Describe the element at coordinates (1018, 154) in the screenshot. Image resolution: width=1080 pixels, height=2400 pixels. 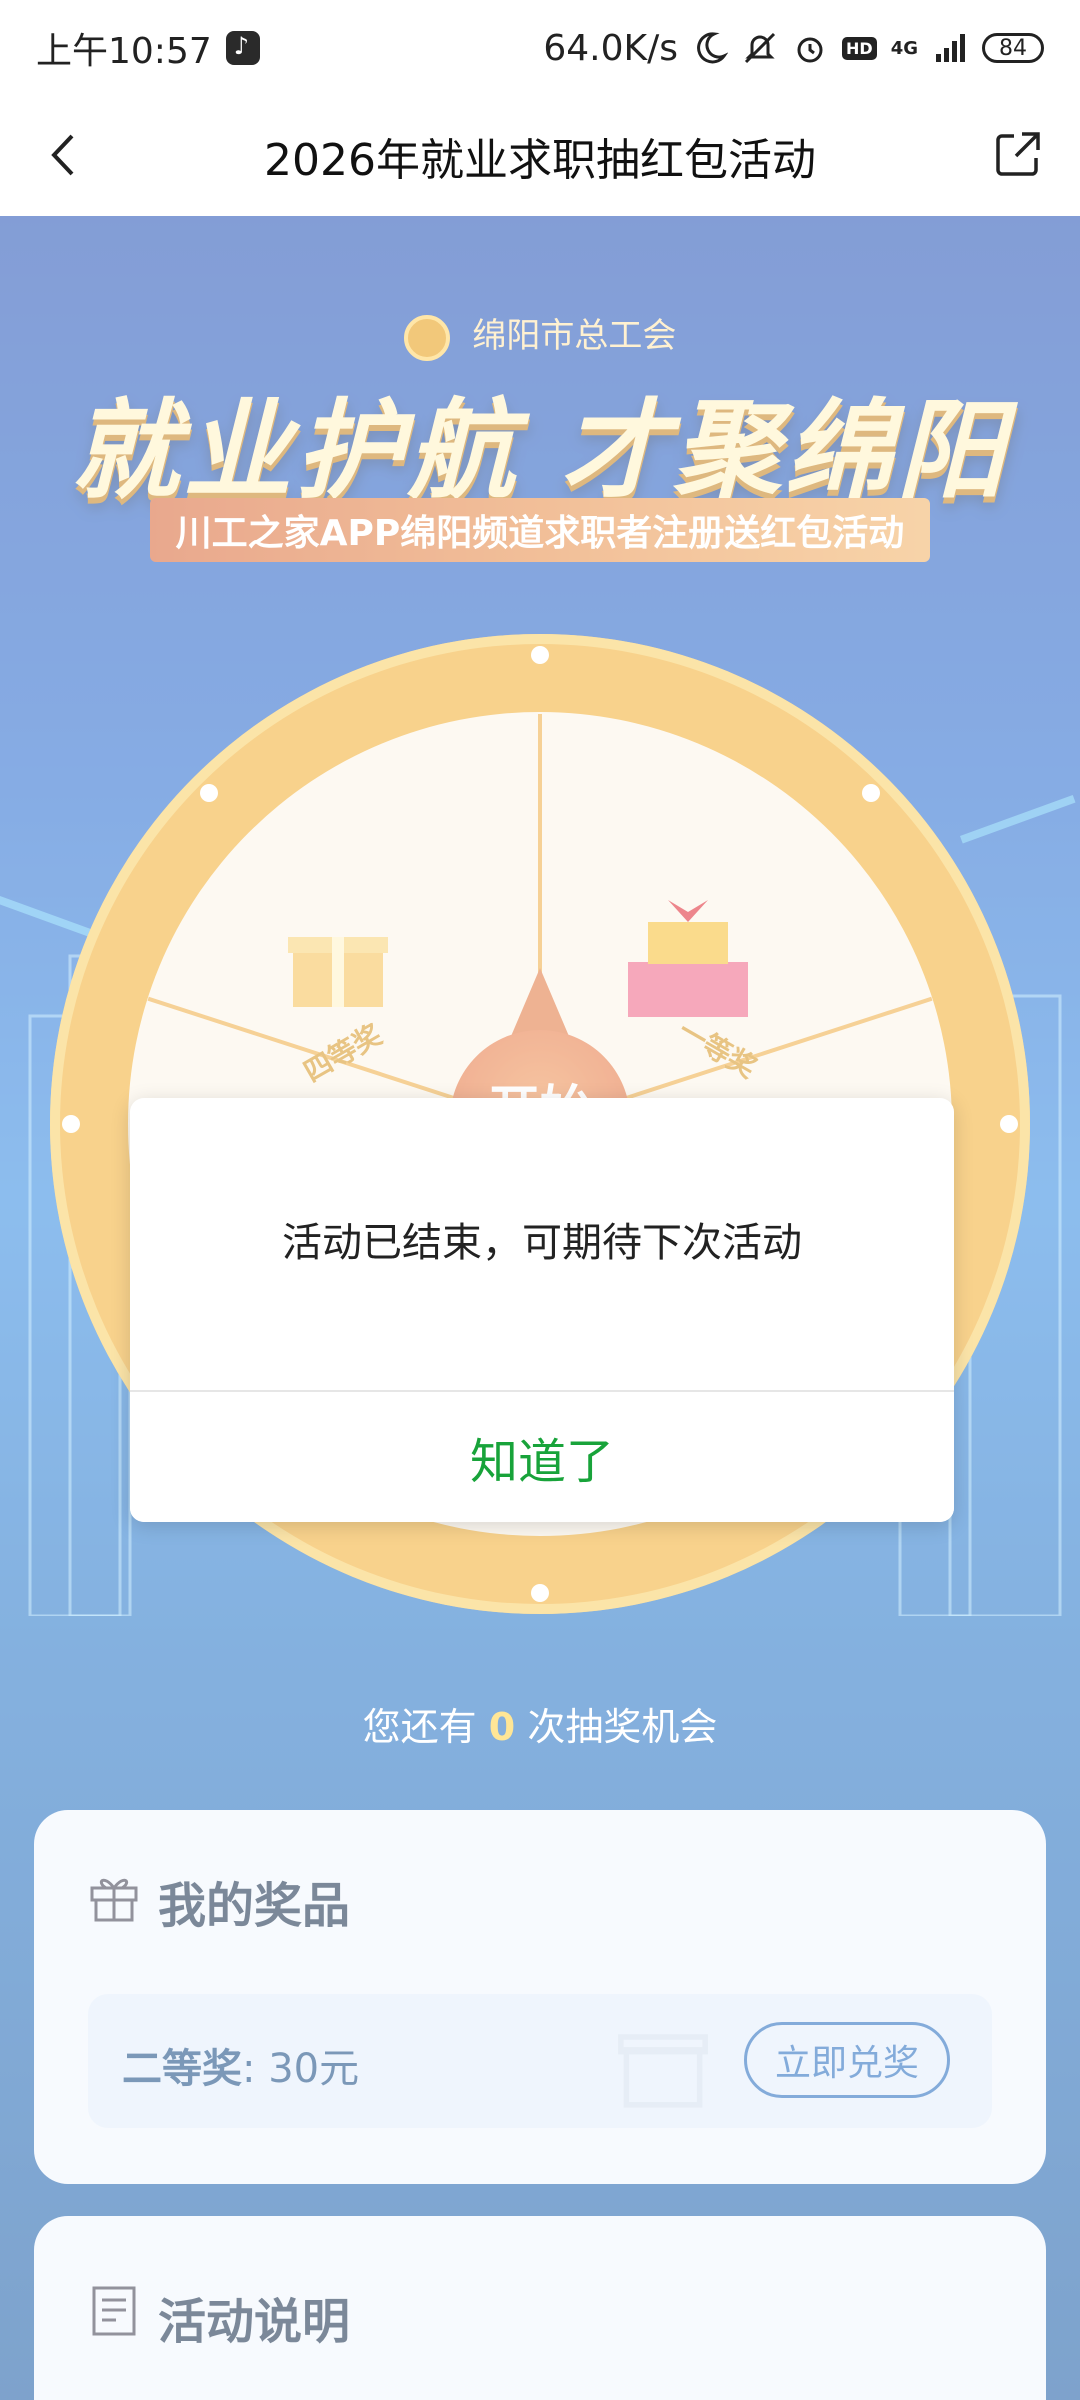
I see `share-icon` at that location.